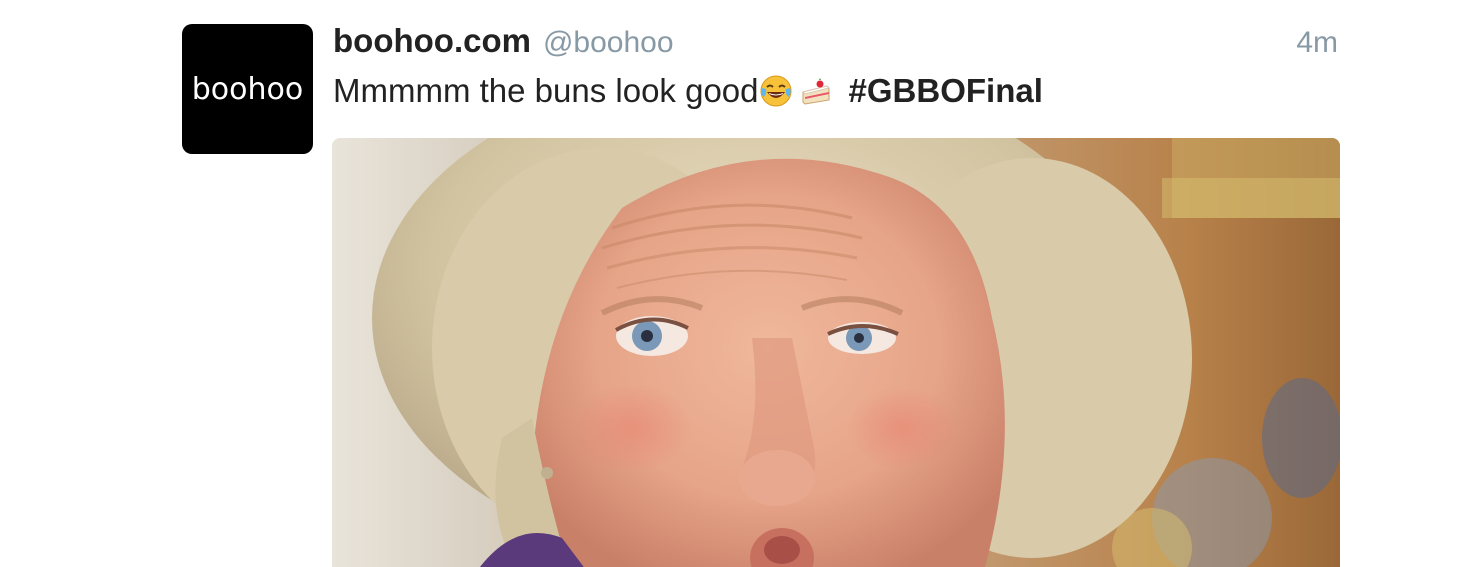  I want to click on face-with-tears-of-joy-icon, so click(776, 91).